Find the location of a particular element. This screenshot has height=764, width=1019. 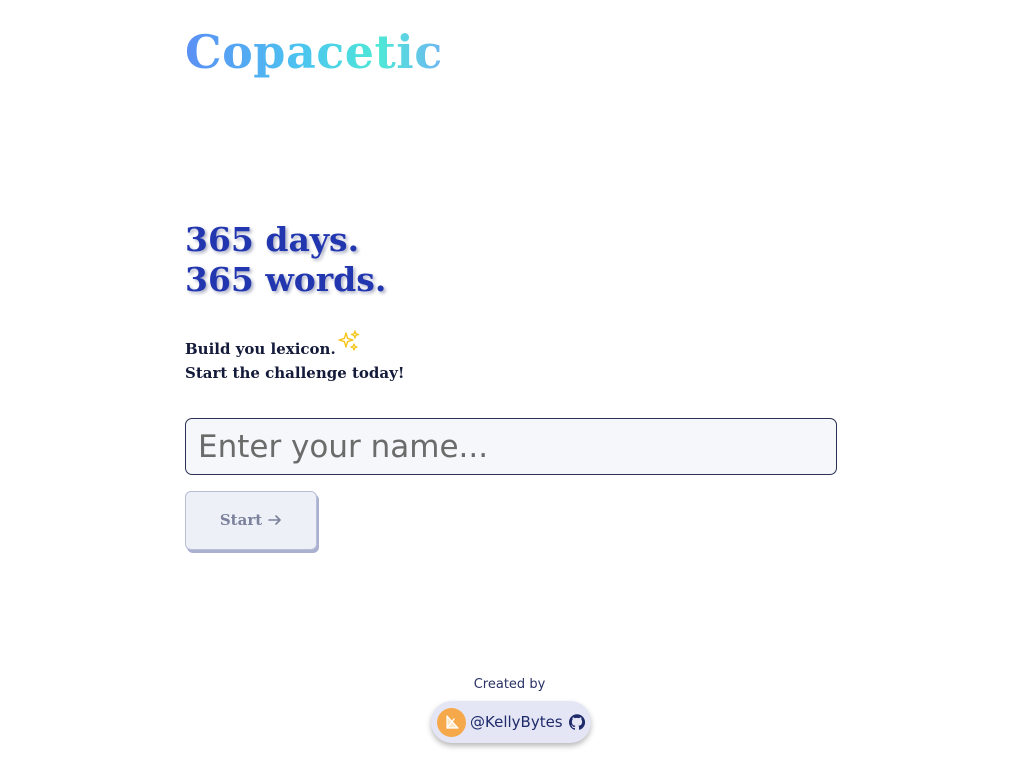

app-logo: Copacetic is located at coordinates (314, 52).